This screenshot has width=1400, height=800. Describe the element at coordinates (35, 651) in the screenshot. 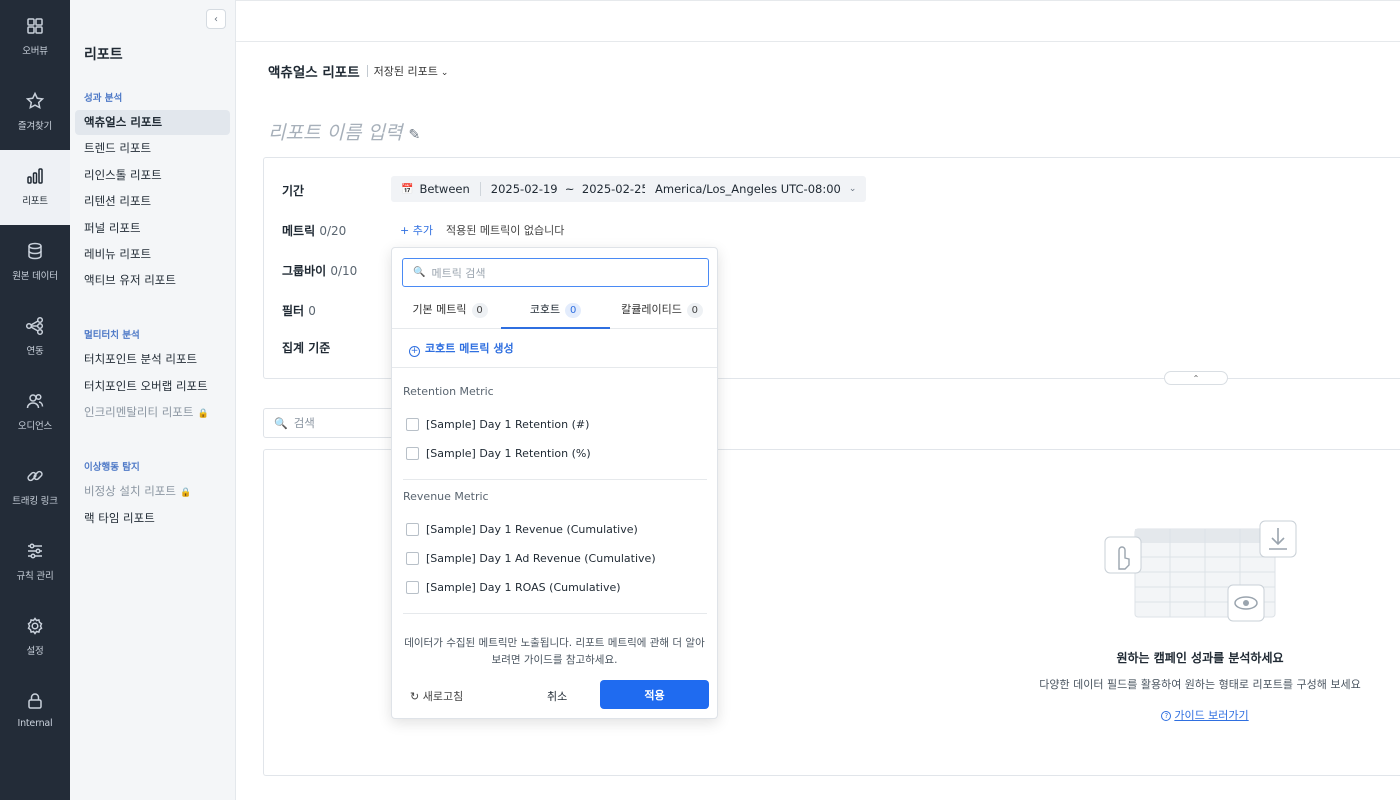

I see `rail-label: 설정` at that location.